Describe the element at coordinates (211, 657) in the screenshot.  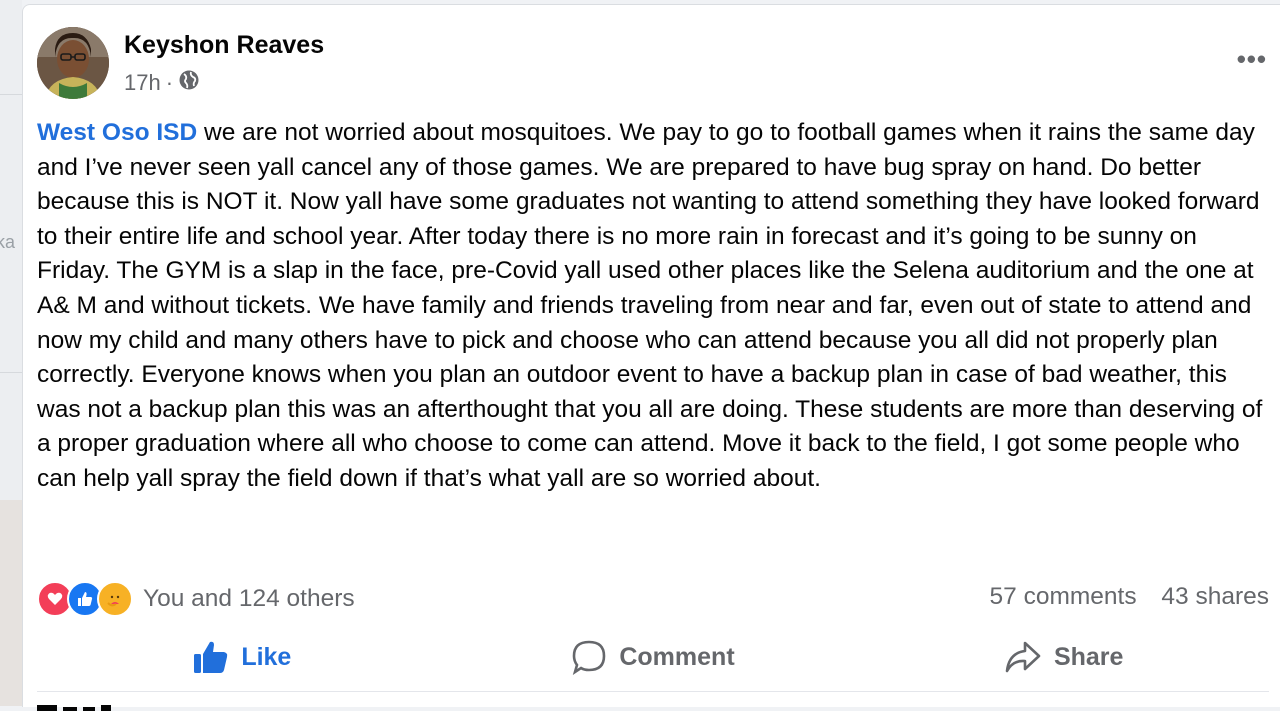
I see `thumbs-up-icon` at that location.